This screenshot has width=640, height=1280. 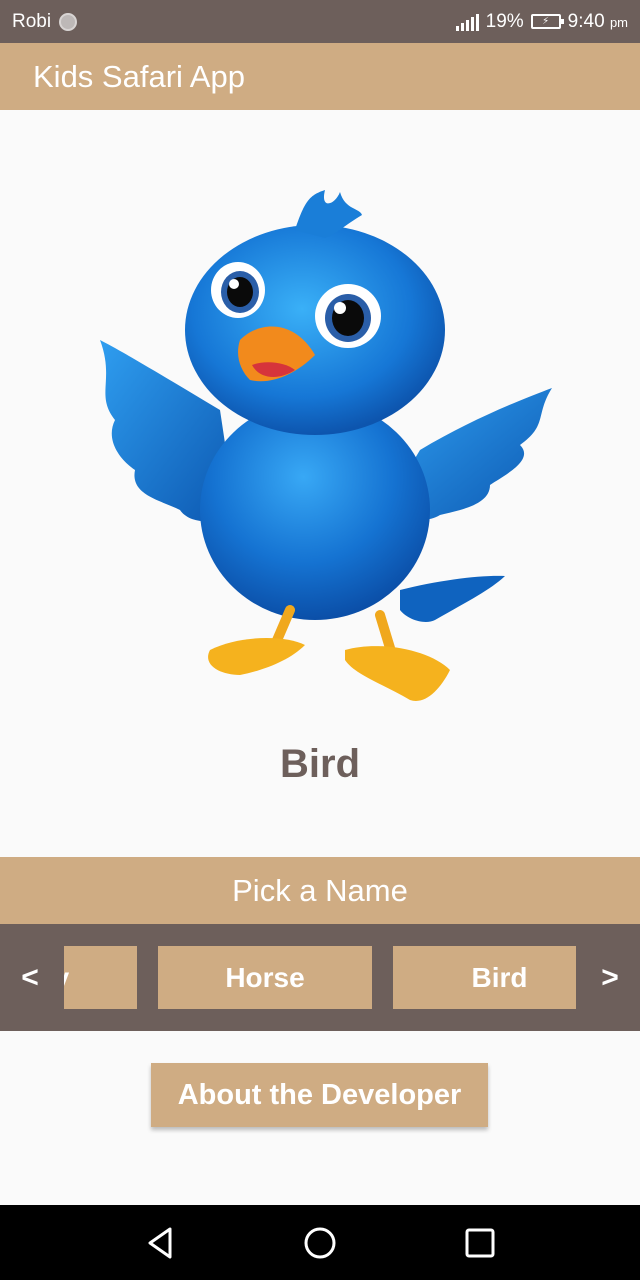 What do you see at coordinates (320, 76) in the screenshot?
I see `app-bar: Kids Safari App` at bounding box center [320, 76].